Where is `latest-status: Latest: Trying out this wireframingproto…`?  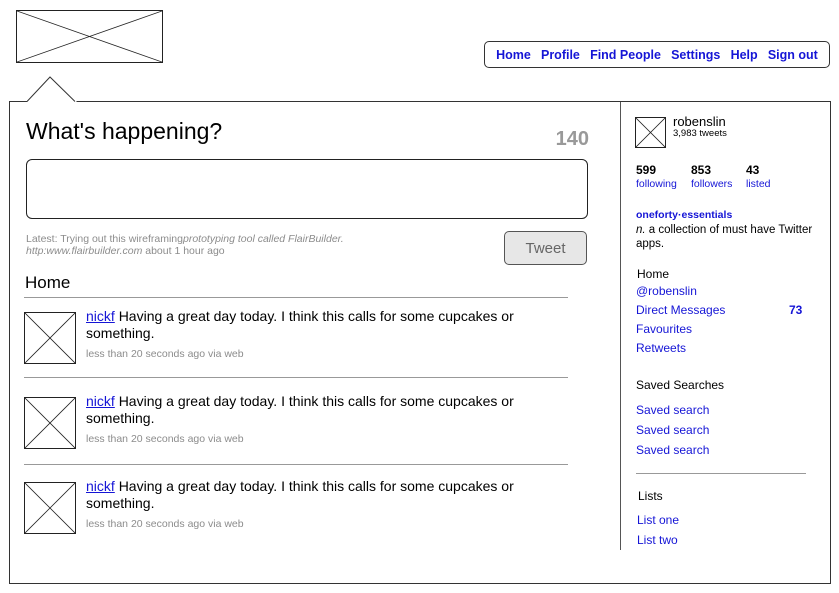 latest-status: Latest: Trying out this wireframingproto… is located at coordinates (261, 245).